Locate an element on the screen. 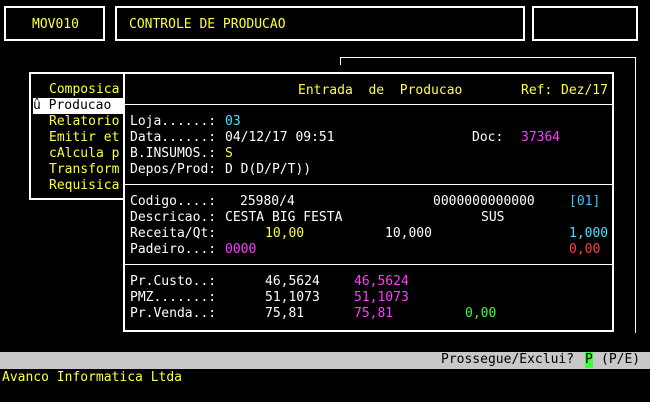 The image size is (650, 402). venda-value-3: 0,00 is located at coordinates (481, 313).